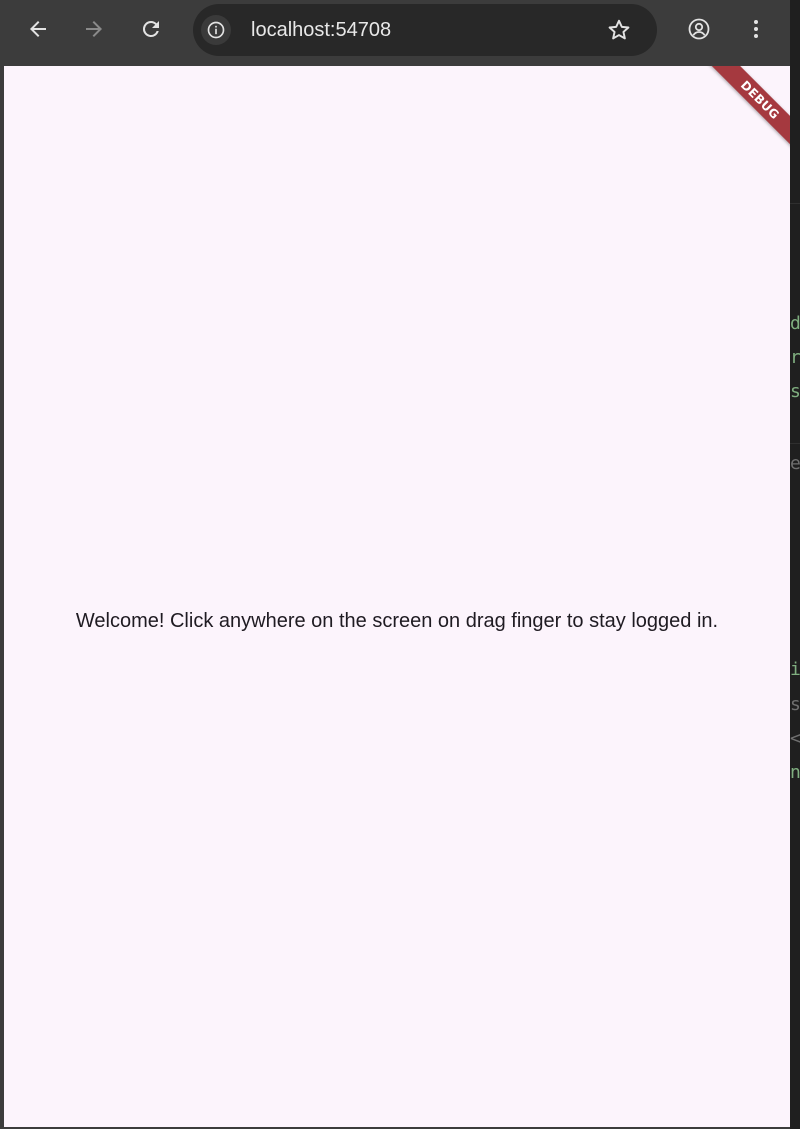  Describe the element at coordinates (795, 323) in the screenshot. I see `editor-text: d` at that location.